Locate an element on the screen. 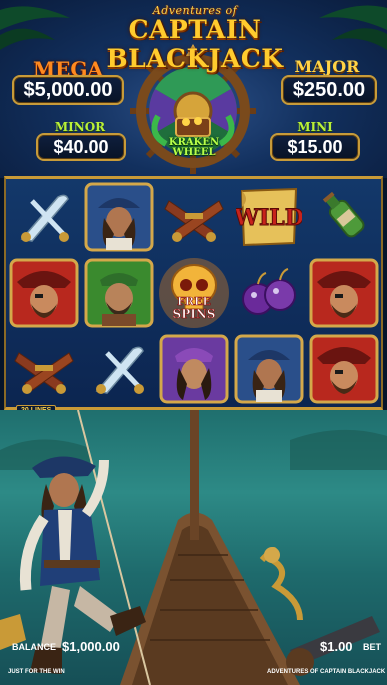 The image size is (387, 685). wild-text: WILD is located at coordinates (269, 218).